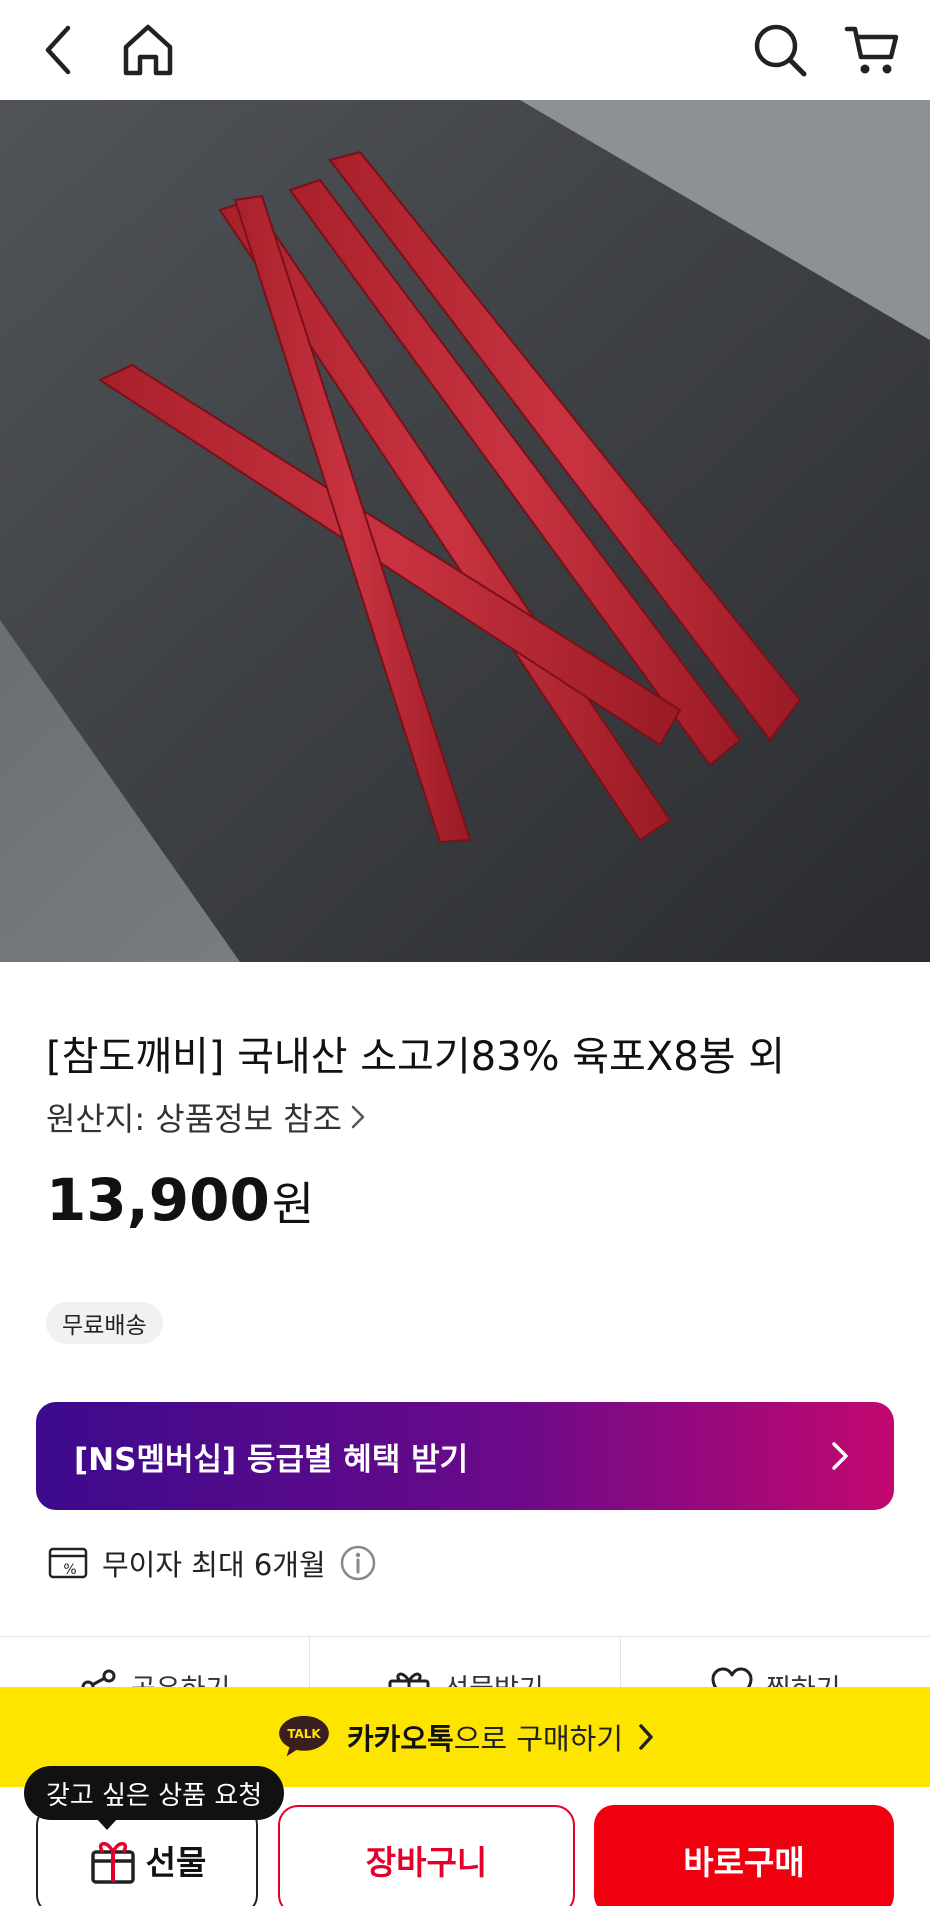 The width and height of the screenshot is (930, 1906). Describe the element at coordinates (358, 1563) in the screenshot. I see `info-icon` at that location.